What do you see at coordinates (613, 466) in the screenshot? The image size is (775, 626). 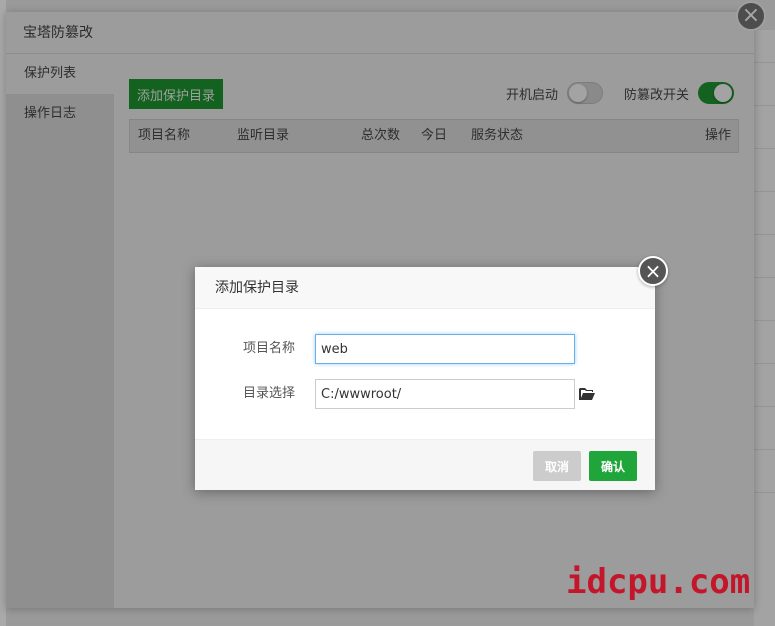 I see `confirm-button: 确认` at bounding box center [613, 466].